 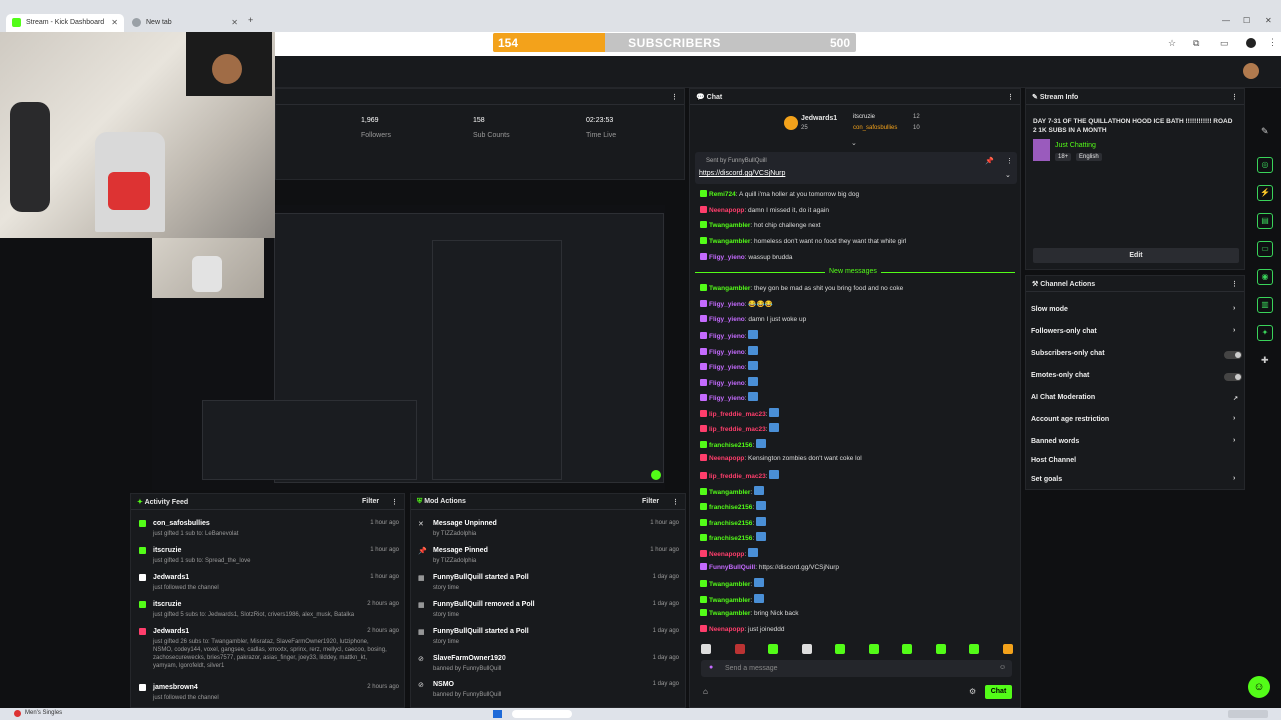 I want to click on activity-user: jamesbrown4, so click(x=175, y=687).